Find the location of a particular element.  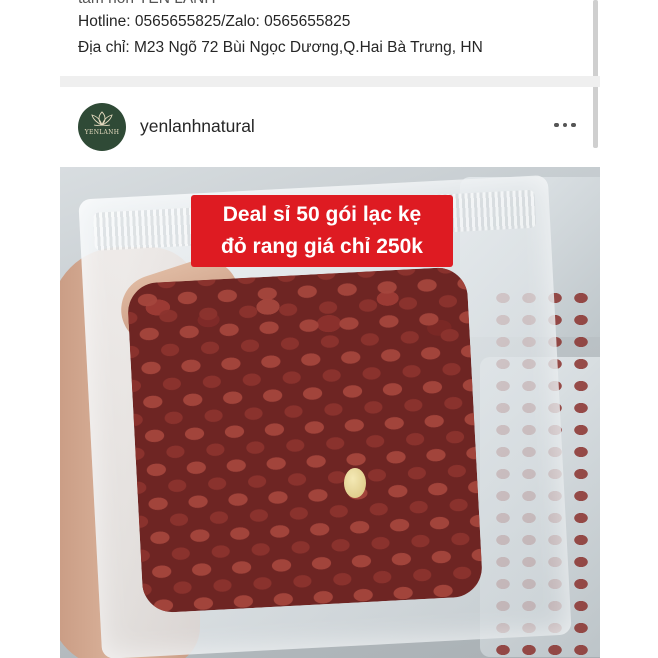

avatar: YENLANH is located at coordinates (102, 127).